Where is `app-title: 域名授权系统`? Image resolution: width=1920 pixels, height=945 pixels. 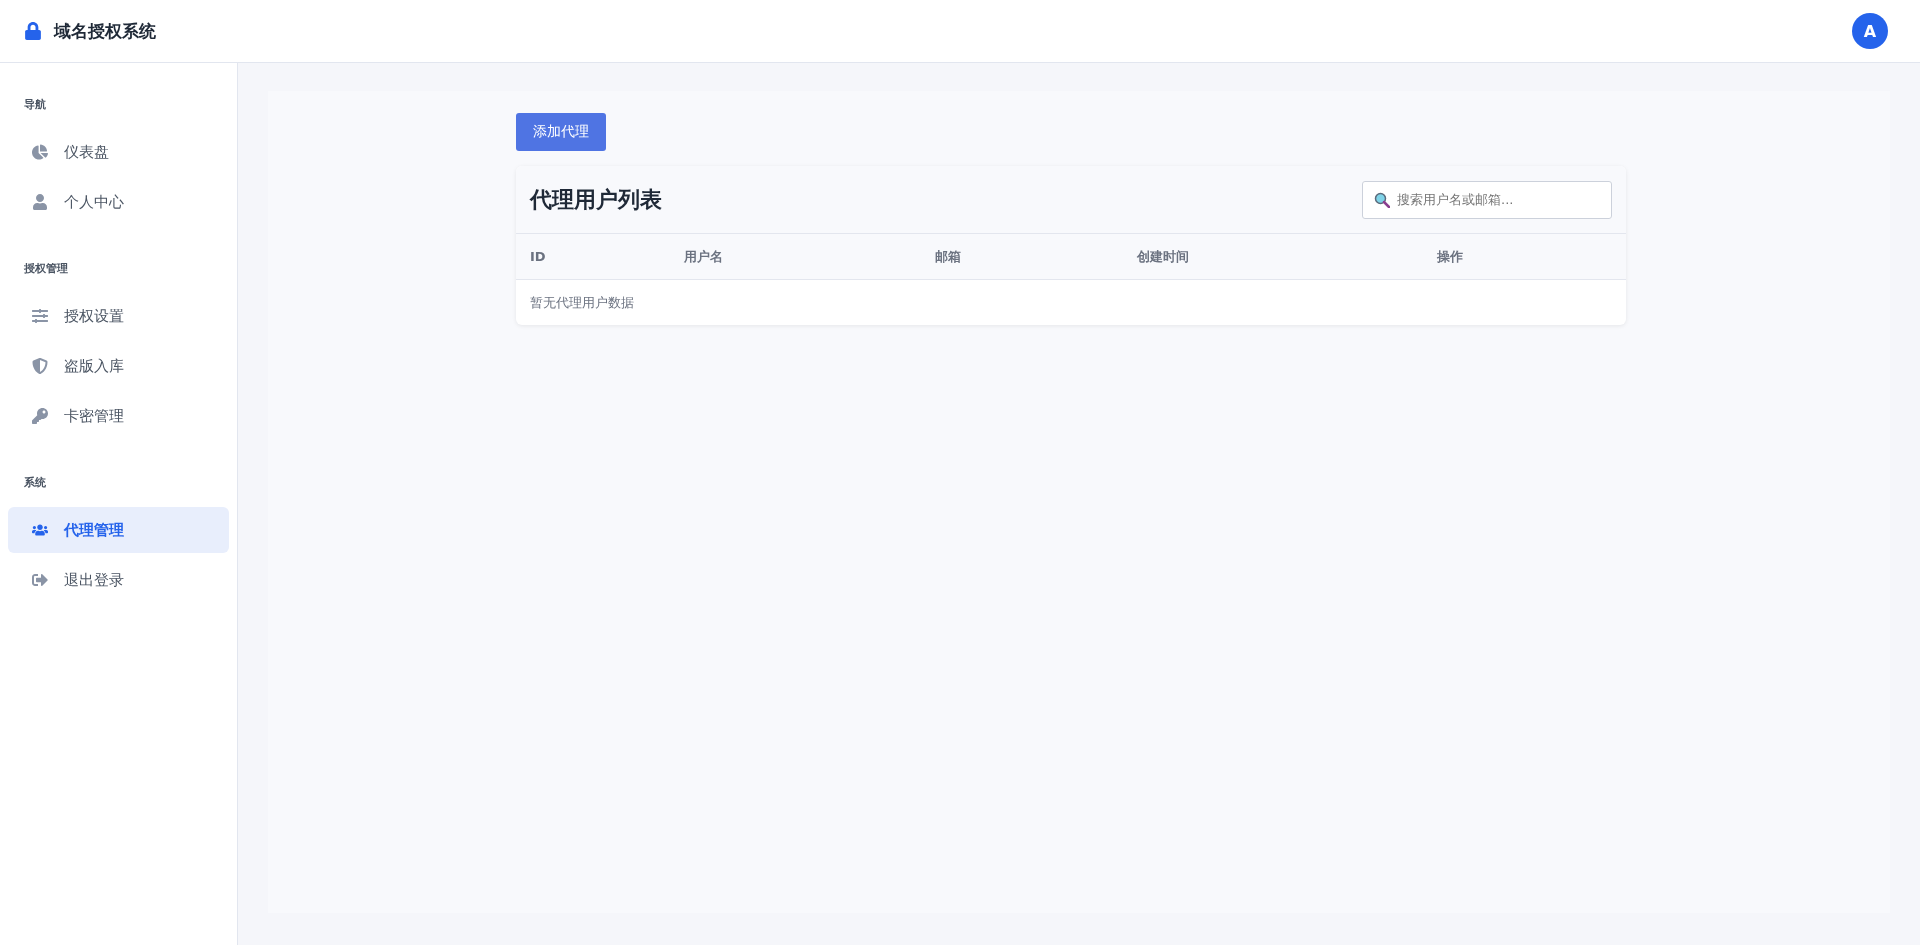
app-title: 域名授权系统 is located at coordinates (105, 31).